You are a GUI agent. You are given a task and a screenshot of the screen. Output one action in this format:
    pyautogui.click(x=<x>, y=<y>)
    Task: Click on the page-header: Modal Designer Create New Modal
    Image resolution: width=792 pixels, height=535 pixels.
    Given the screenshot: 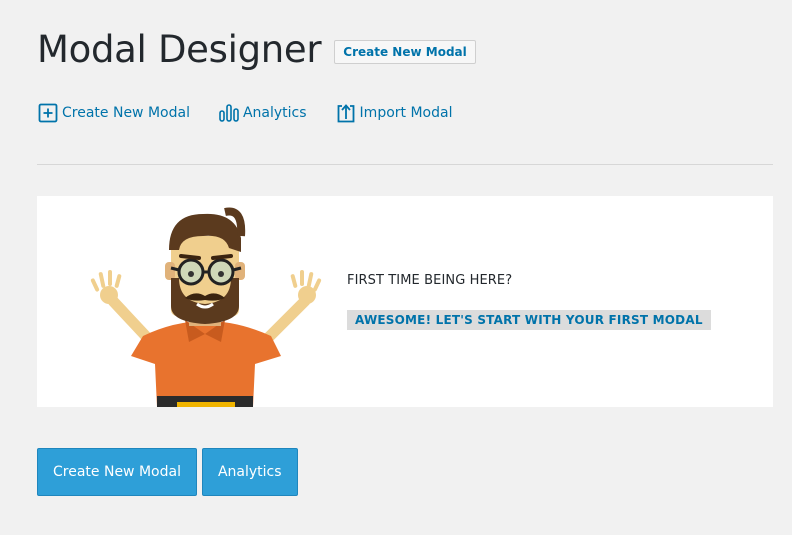 What is the action you would take?
    pyautogui.click(x=256, y=50)
    